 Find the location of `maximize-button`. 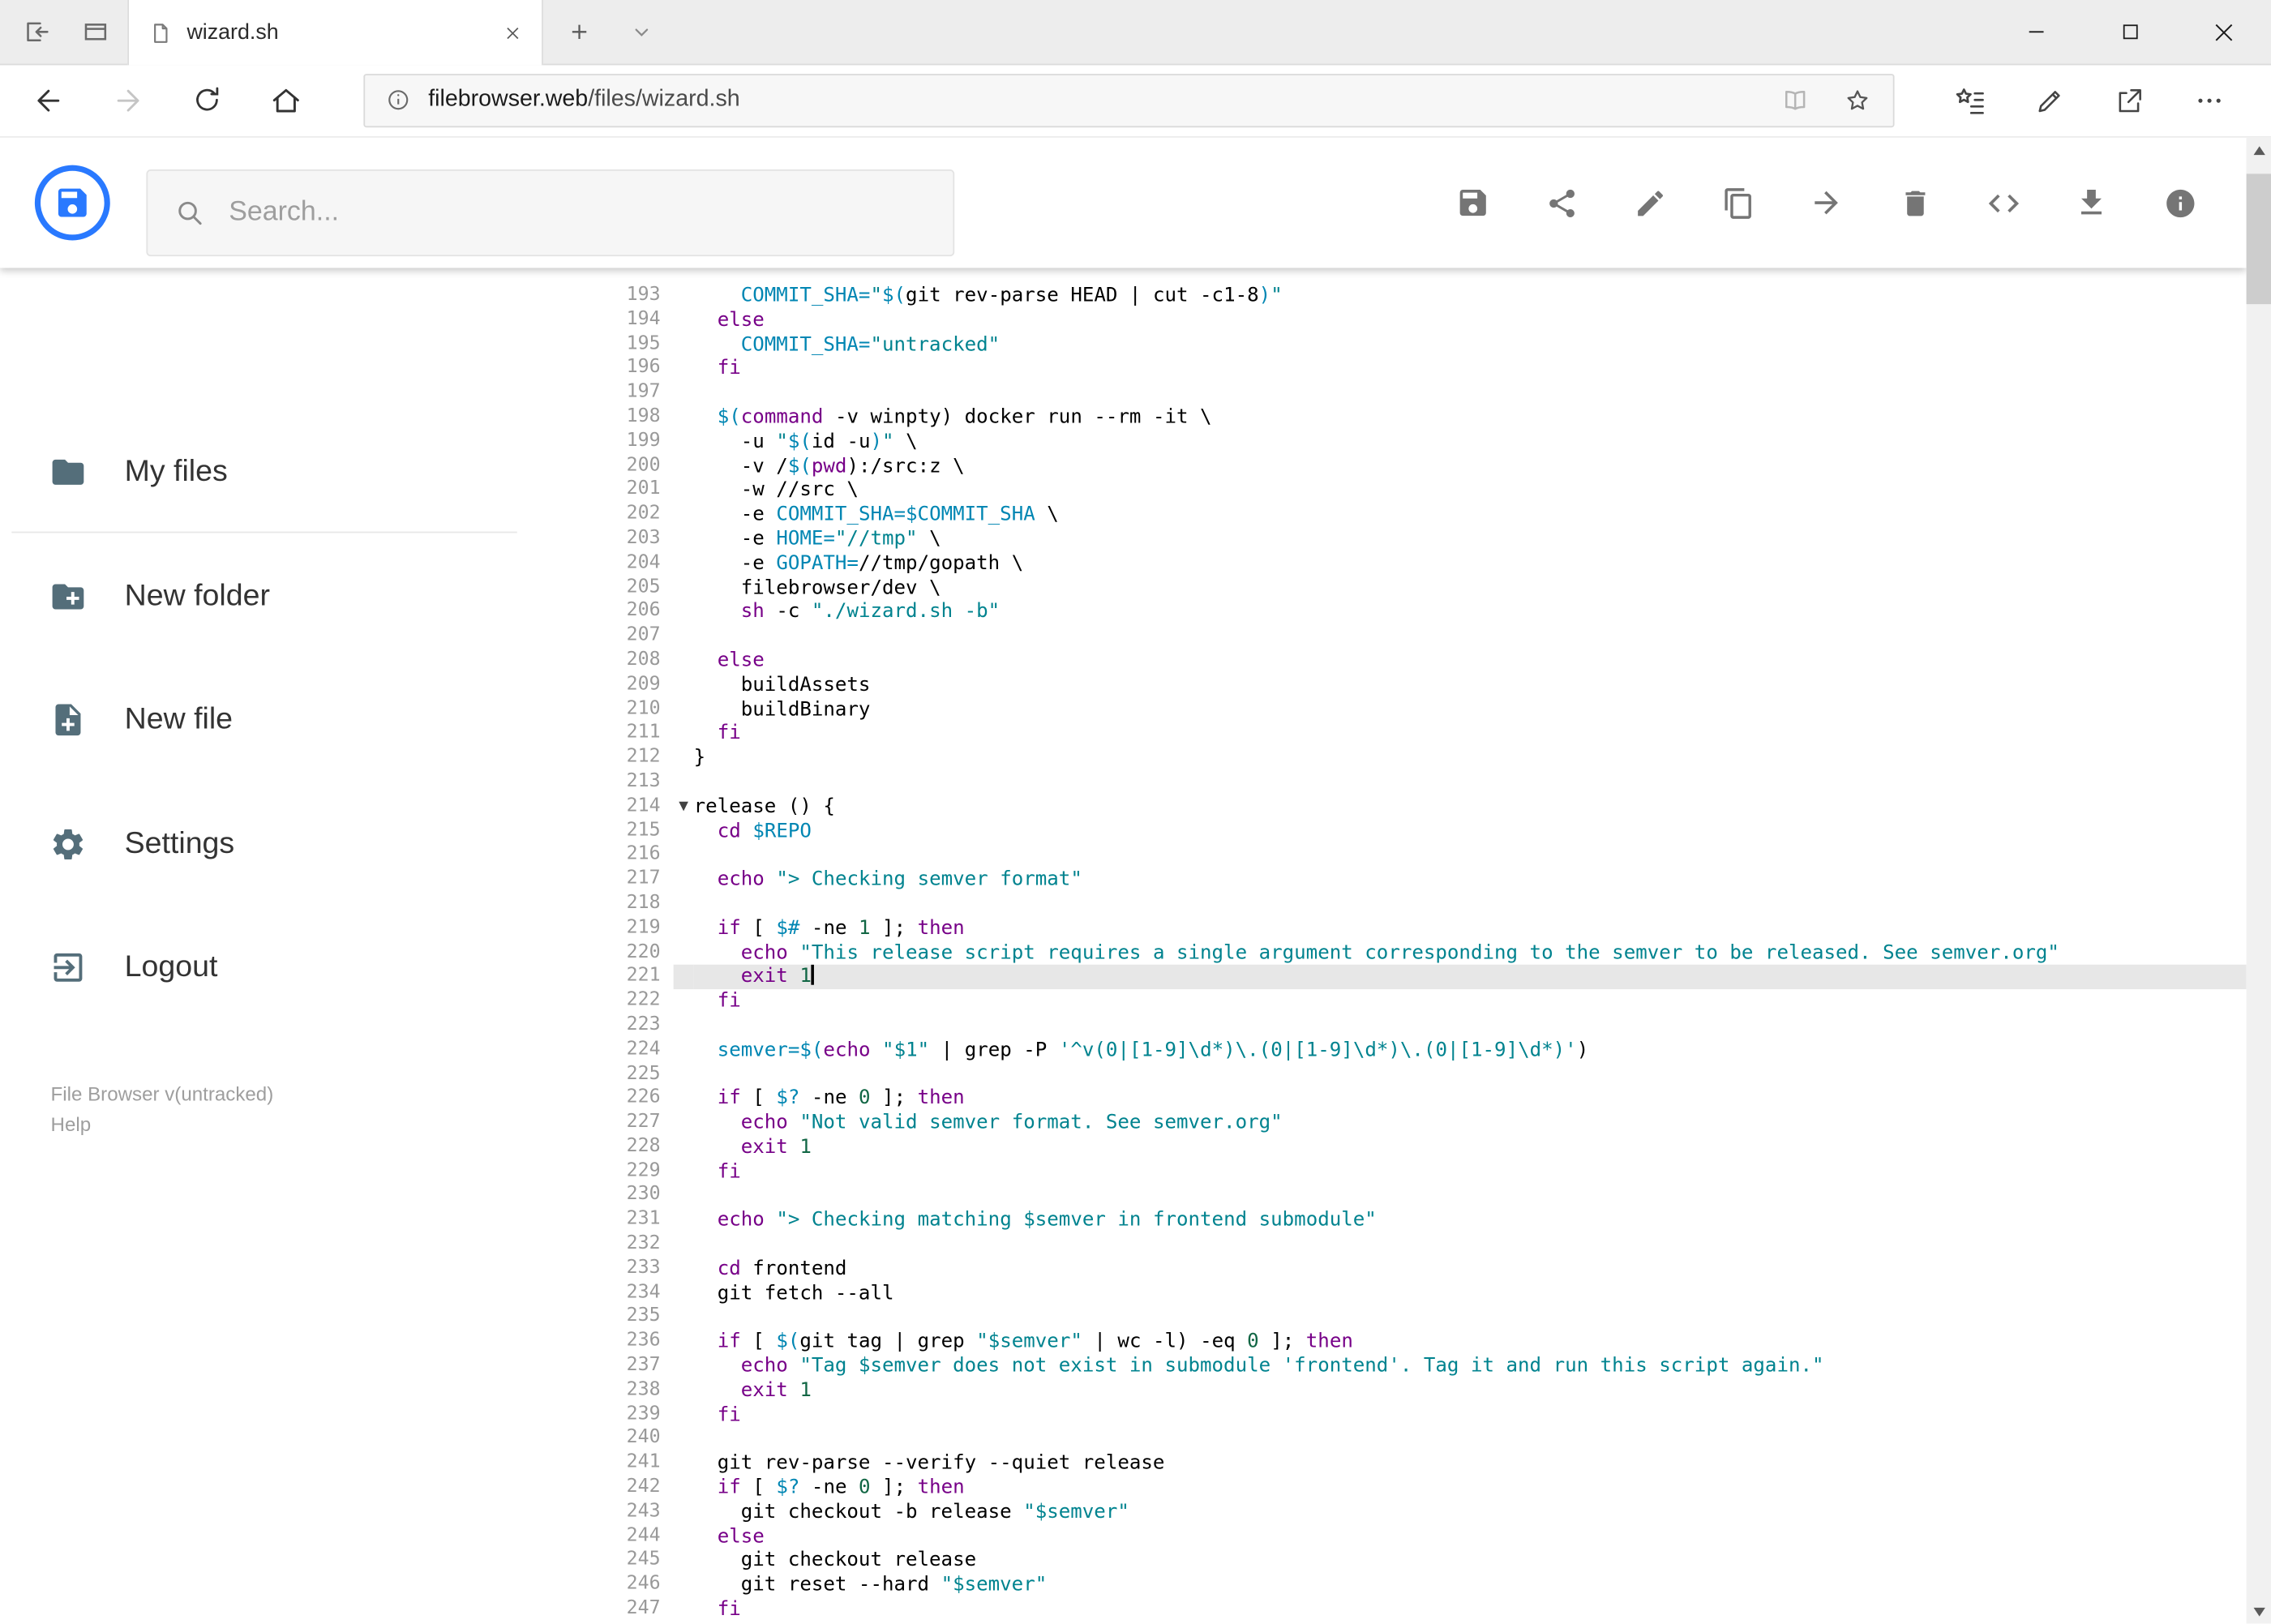

maximize-button is located at coordinates (2130, 32).